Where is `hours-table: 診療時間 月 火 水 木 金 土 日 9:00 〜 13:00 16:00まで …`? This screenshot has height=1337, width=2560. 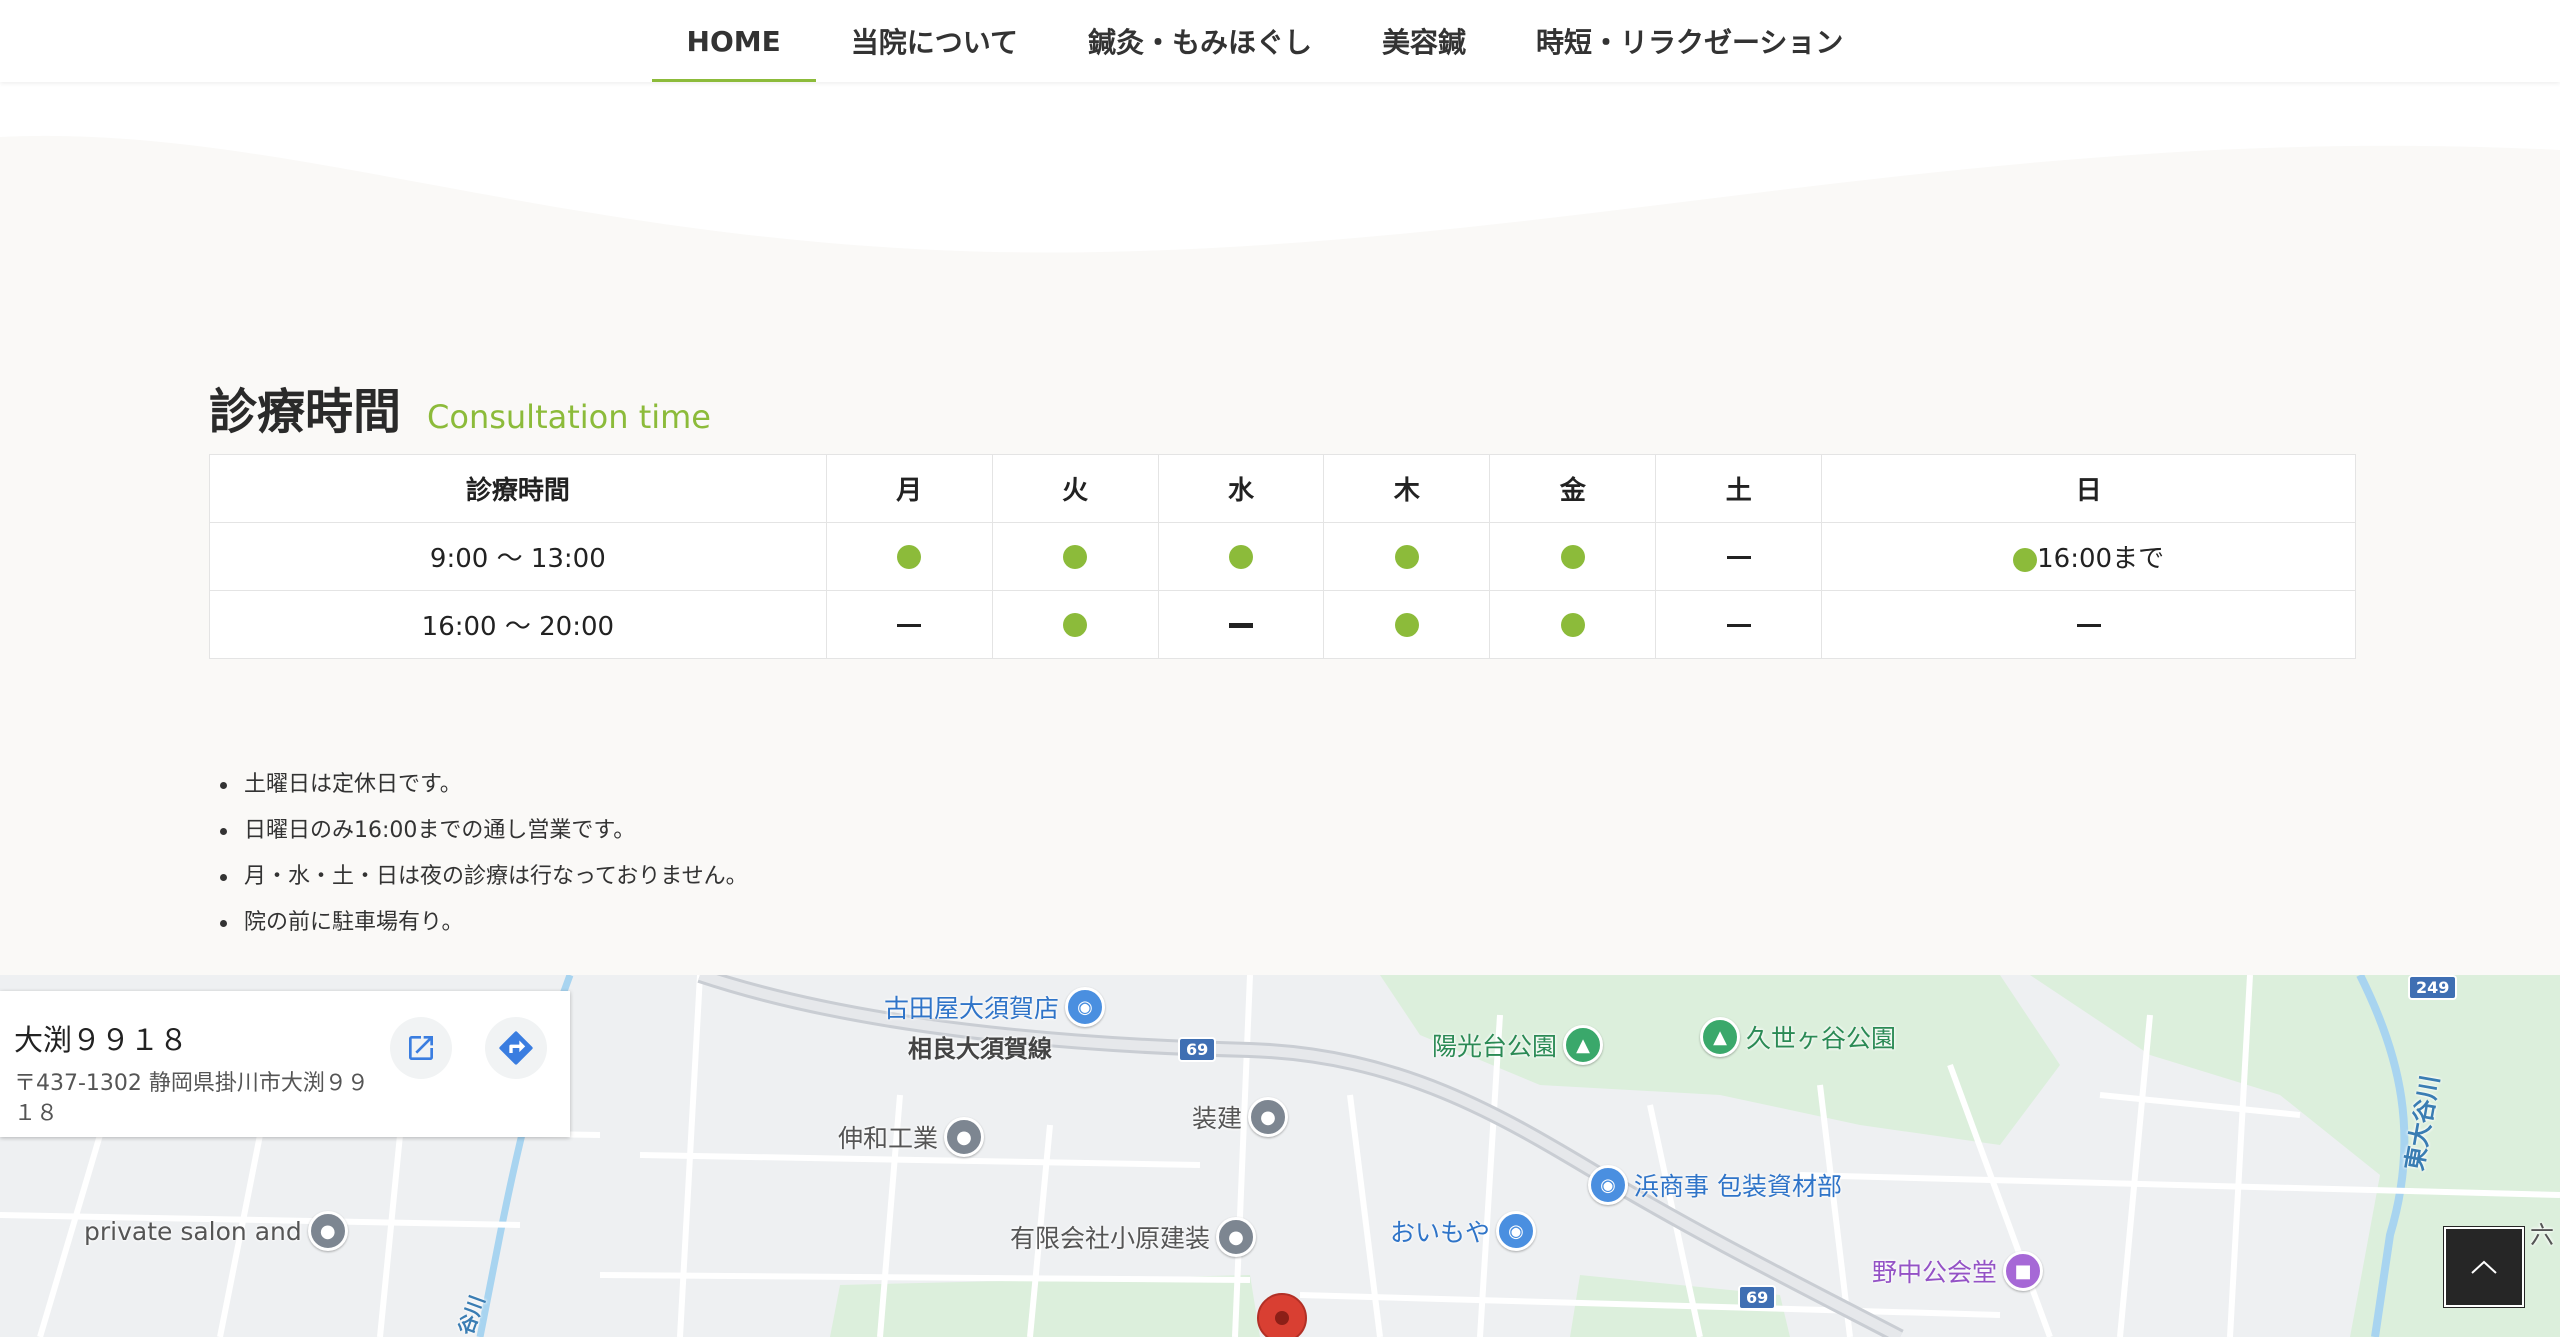 hours-table: 診療時間 月 火 水 木 金 土 日 9:00 〜 13:00 16:00まで … is located at coordinates (1282, 556).